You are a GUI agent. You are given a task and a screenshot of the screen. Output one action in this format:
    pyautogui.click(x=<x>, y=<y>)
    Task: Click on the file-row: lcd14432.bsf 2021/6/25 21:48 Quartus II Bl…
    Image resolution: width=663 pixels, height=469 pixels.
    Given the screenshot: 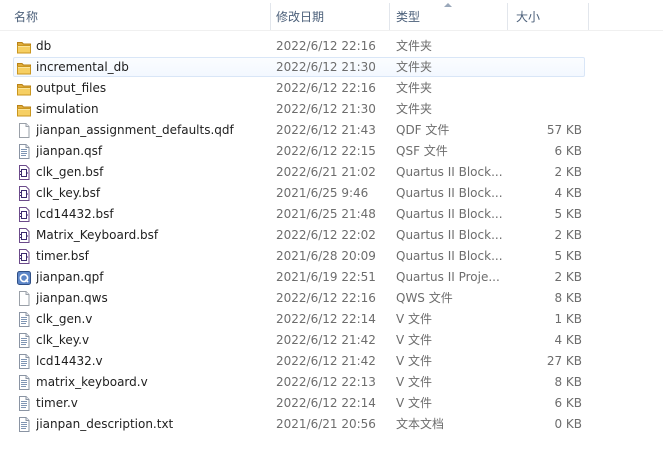 What is the action you would take?
    pyautogui.click(x=299, y=214)
    